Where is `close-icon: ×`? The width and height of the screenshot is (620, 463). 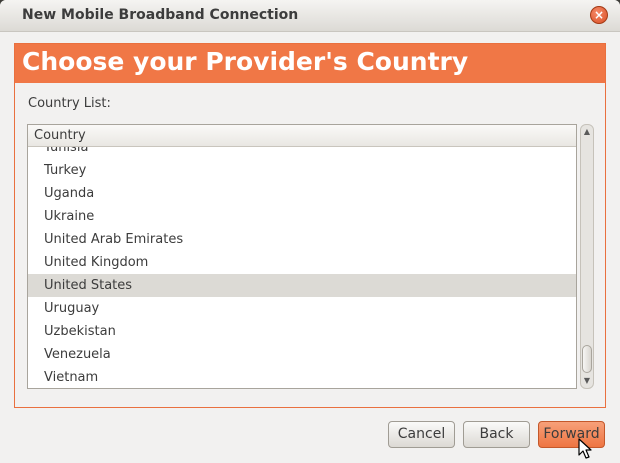 close-icon: × is located at coordinates (599, 15).